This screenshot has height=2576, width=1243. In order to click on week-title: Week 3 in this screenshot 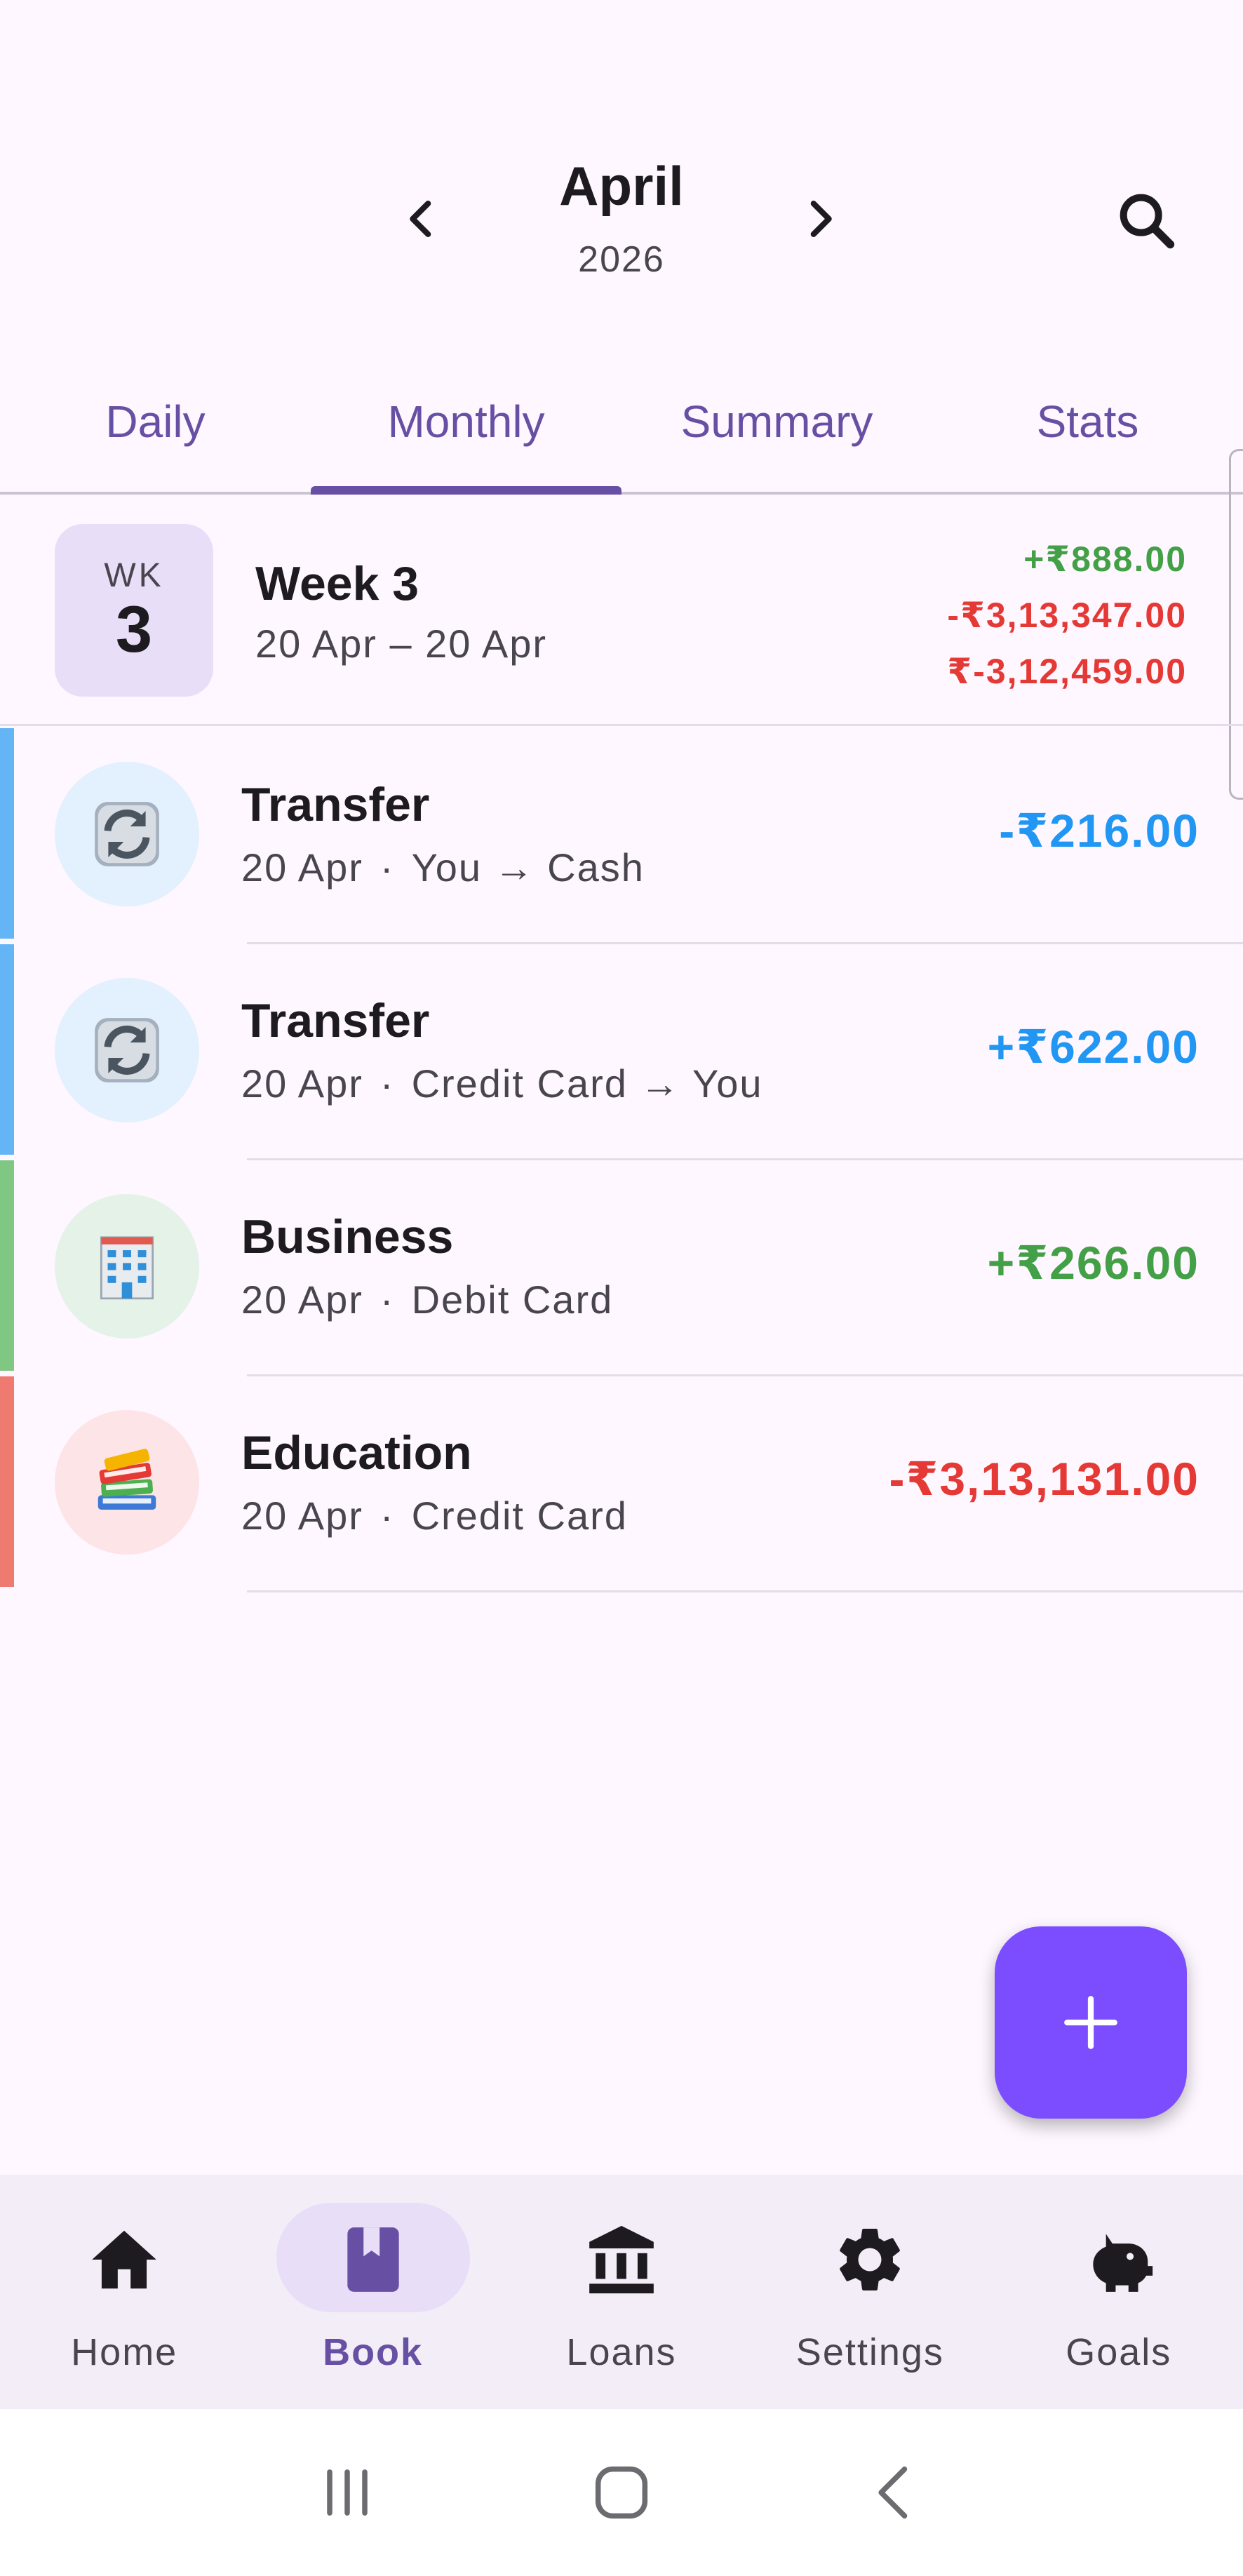, I will do `click(337, 583)`.